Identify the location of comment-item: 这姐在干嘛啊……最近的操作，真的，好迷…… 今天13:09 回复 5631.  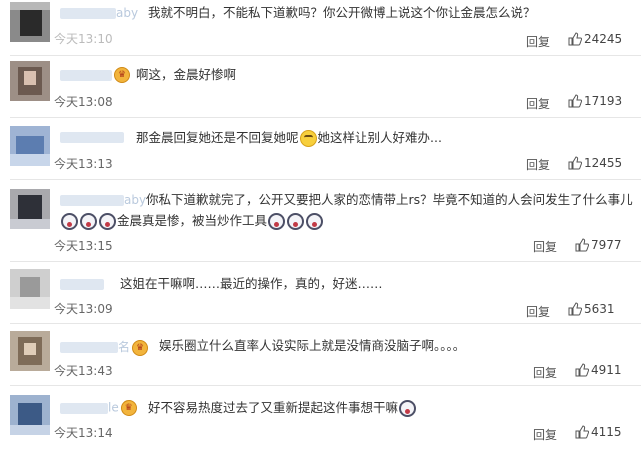
(320, 294).